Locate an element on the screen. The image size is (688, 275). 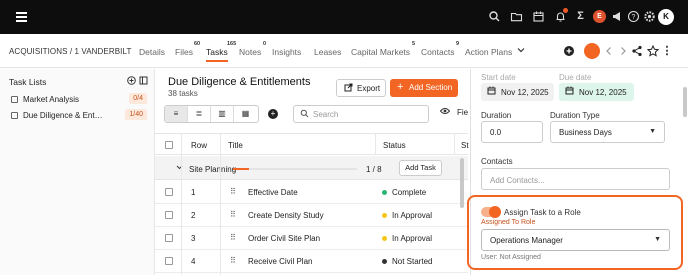
chevron-left-icon is located at coordinates (609, 51).